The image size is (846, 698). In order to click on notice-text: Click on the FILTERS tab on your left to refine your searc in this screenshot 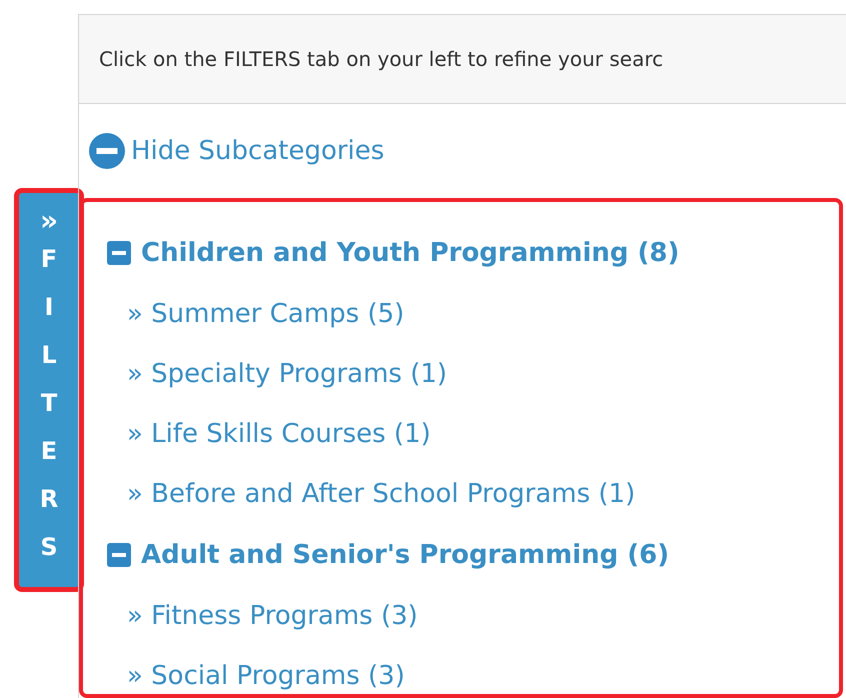, I will do `click(381, 59)`.